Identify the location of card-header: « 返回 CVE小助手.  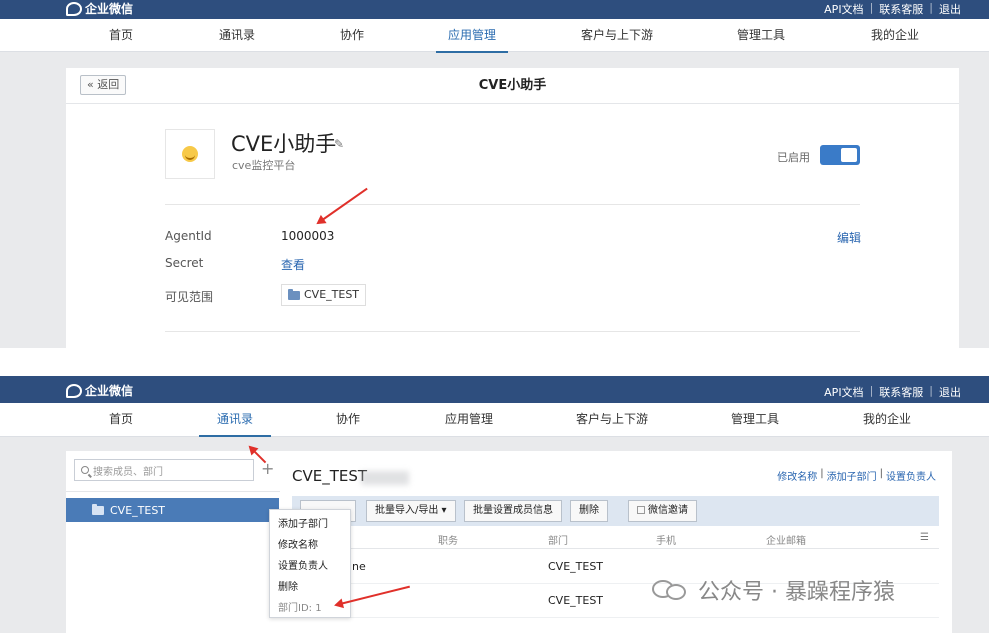
(512, 86).